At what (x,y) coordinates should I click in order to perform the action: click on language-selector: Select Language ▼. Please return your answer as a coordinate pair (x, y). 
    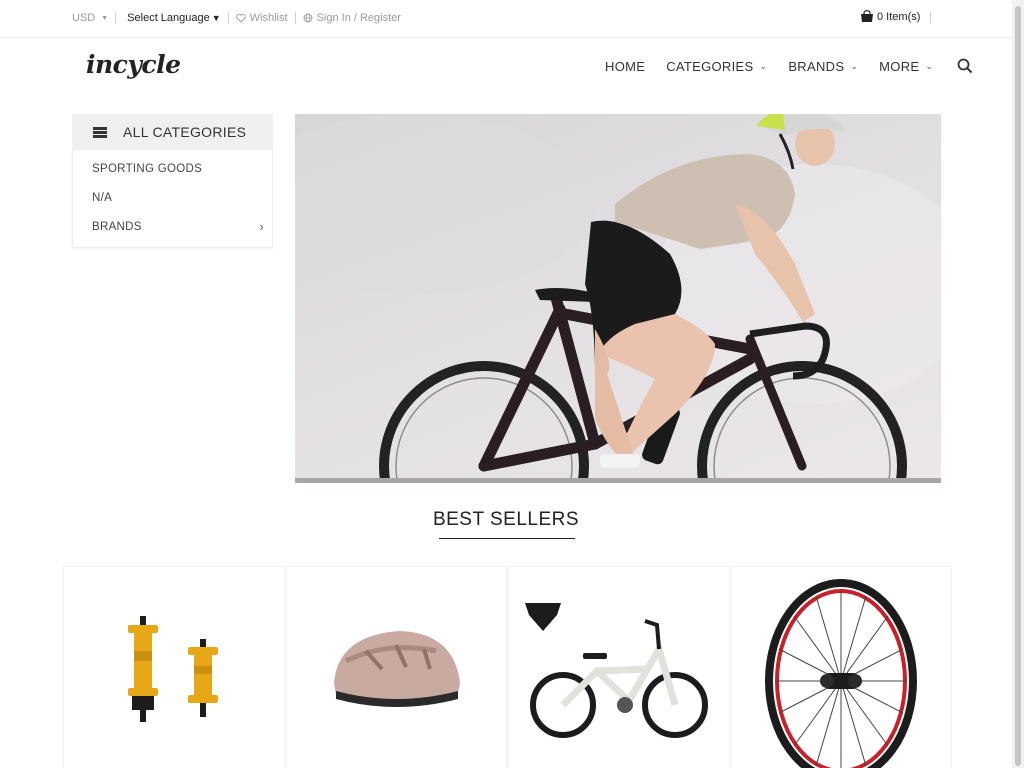
    Looking at the image, I should click on (174, 18).